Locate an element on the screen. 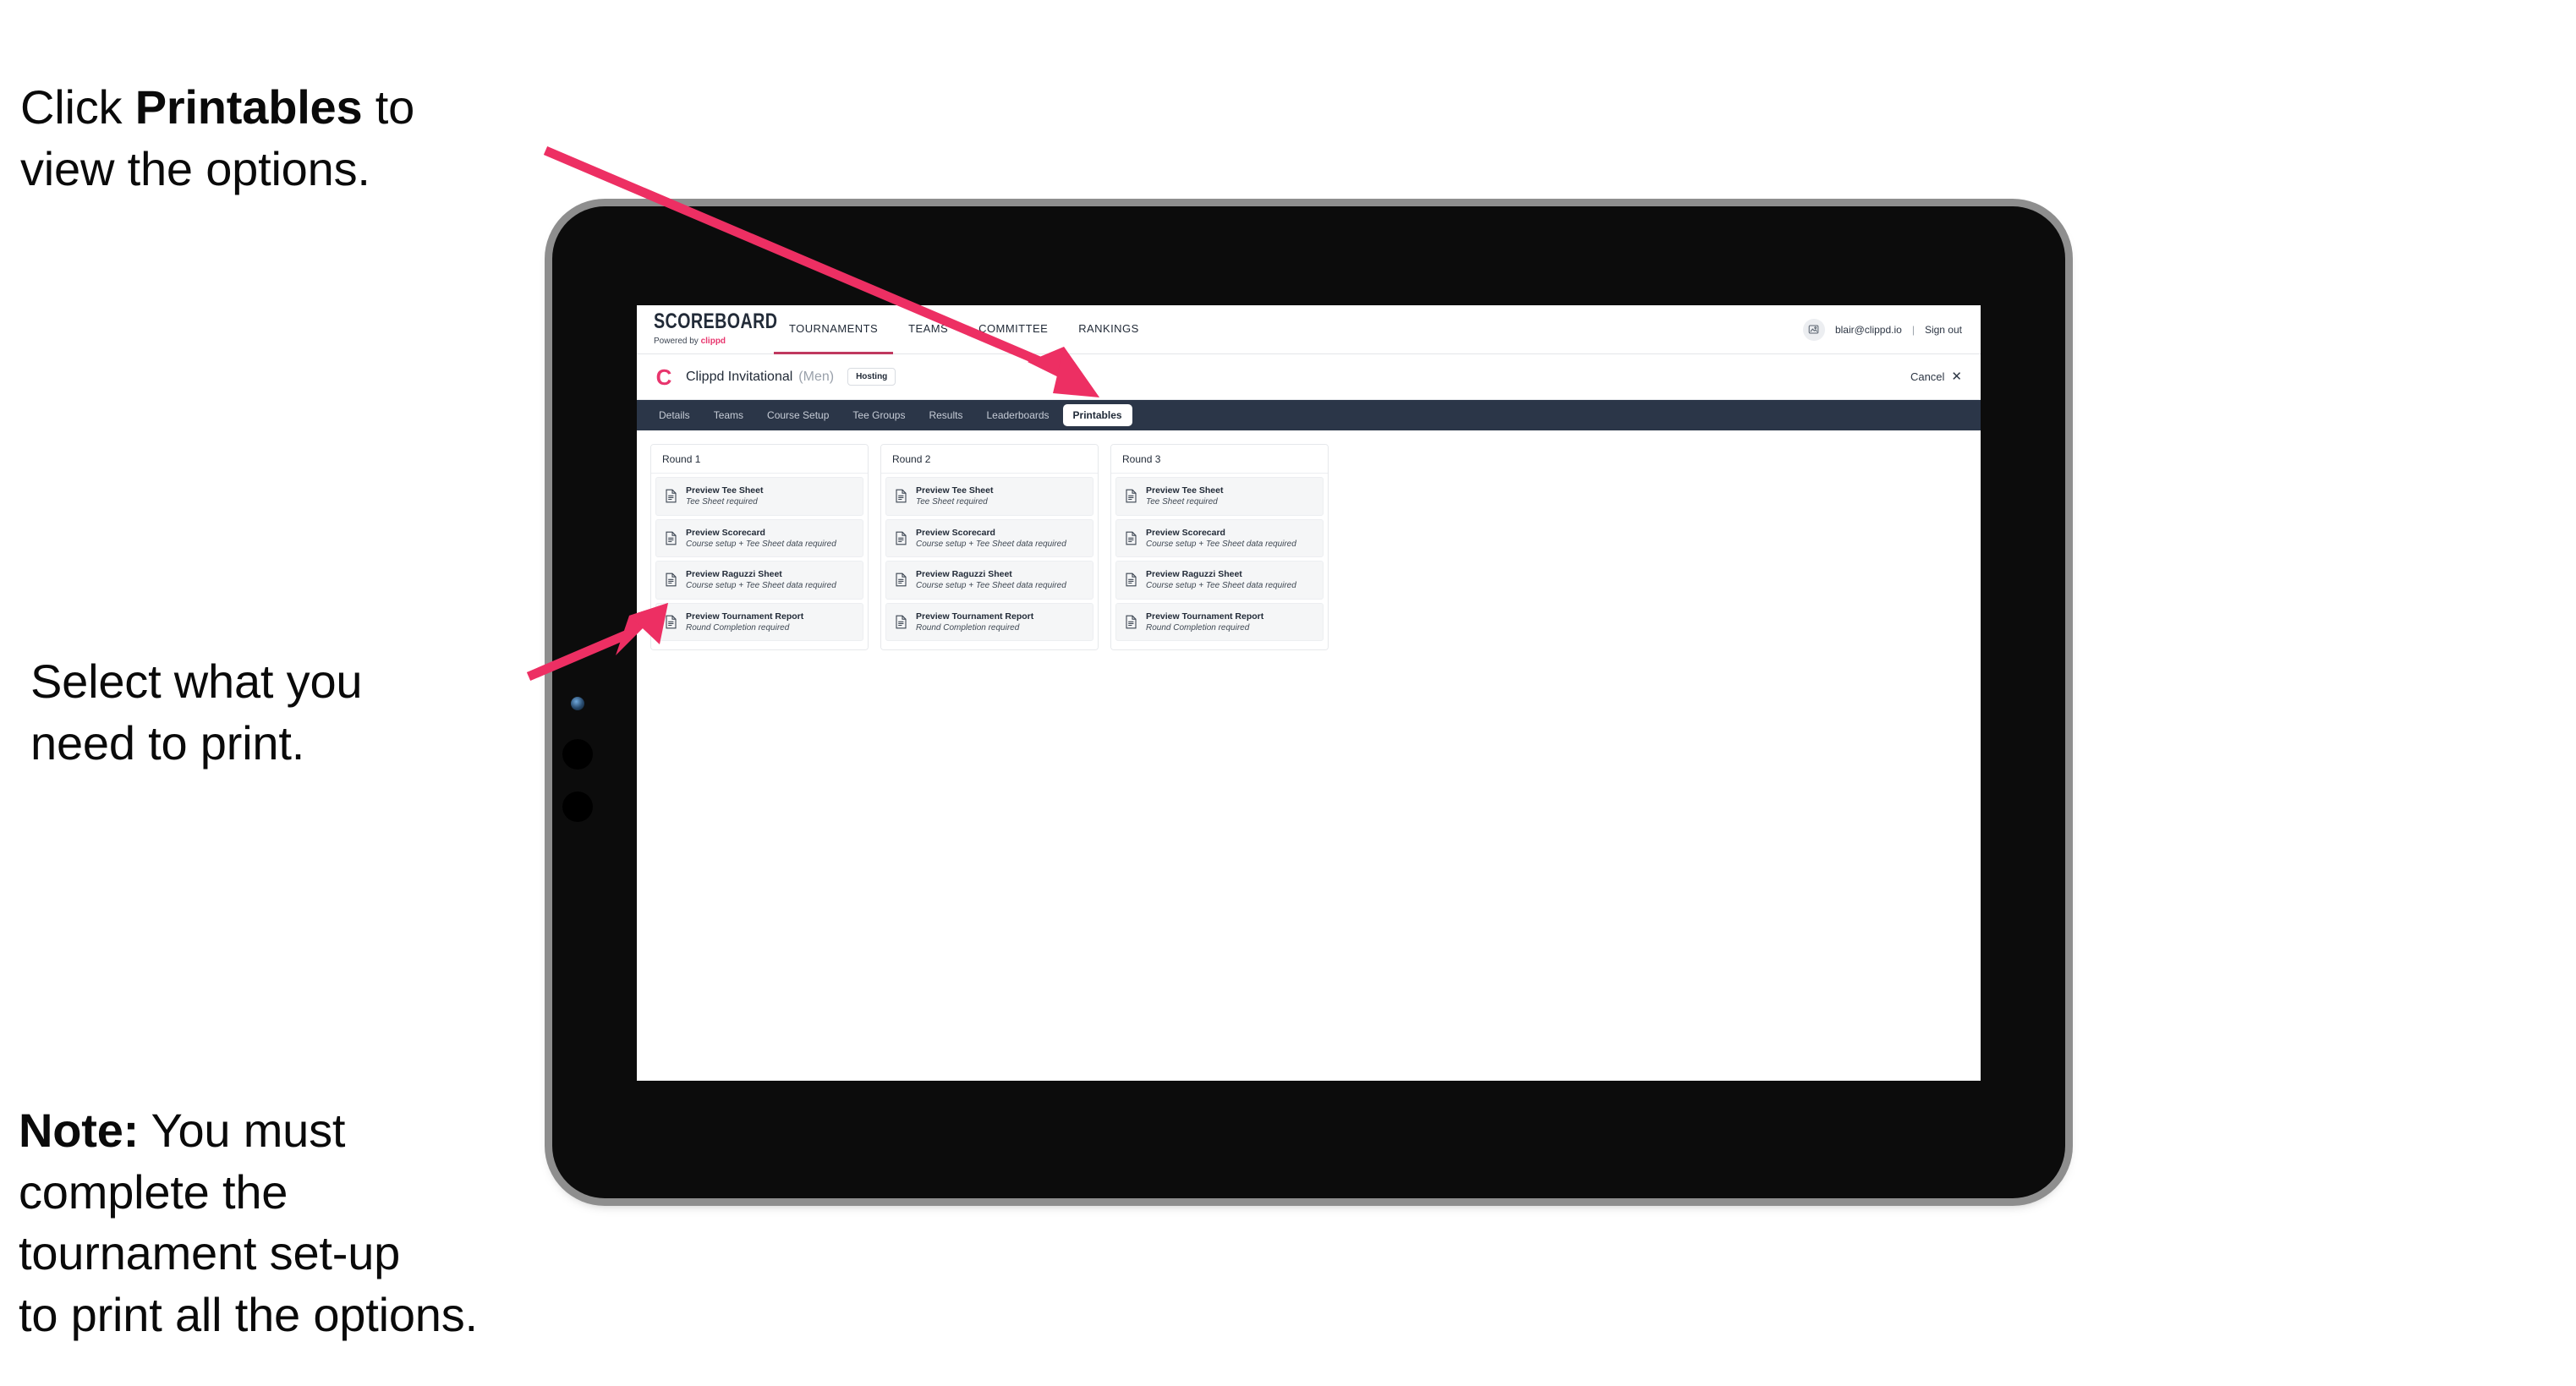 Image resolution: width=2576 pixels, height=1386 pixels. callout-click-printables: Click Printables to view the options. is located at coordinates (299, 107).